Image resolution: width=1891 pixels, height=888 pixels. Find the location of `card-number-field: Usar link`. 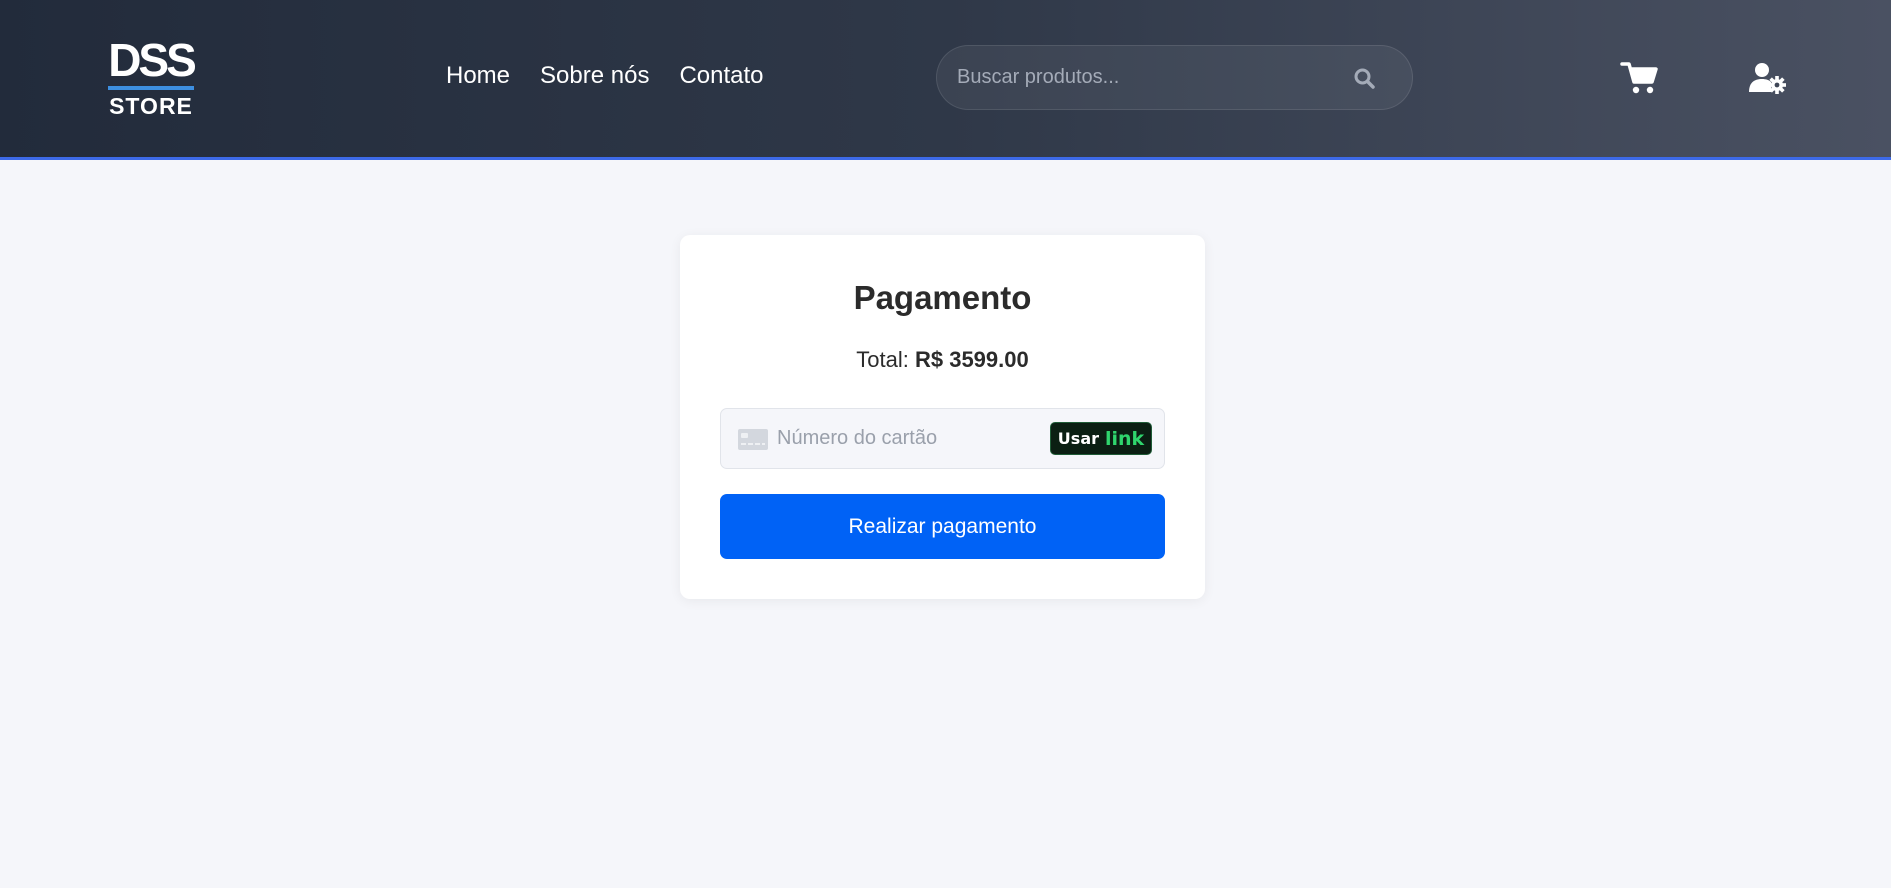

card-number-field: Usar link is located at coordinates (942, 438).